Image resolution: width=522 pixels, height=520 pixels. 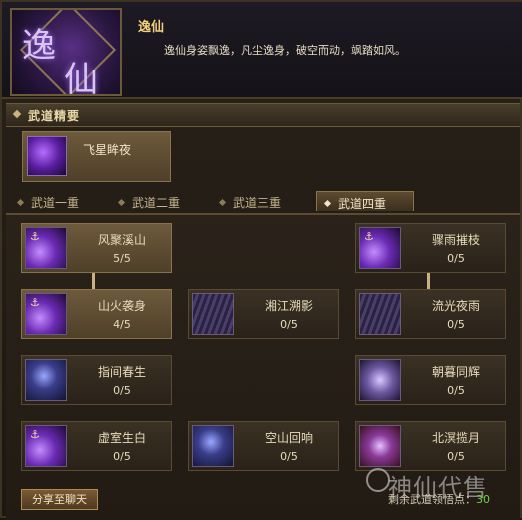 What do you see at coordinates (96, 380) in the screenshot?
I see `skill-card-zhijian: 指间春生 0/5` at bounding box center [96, 380].